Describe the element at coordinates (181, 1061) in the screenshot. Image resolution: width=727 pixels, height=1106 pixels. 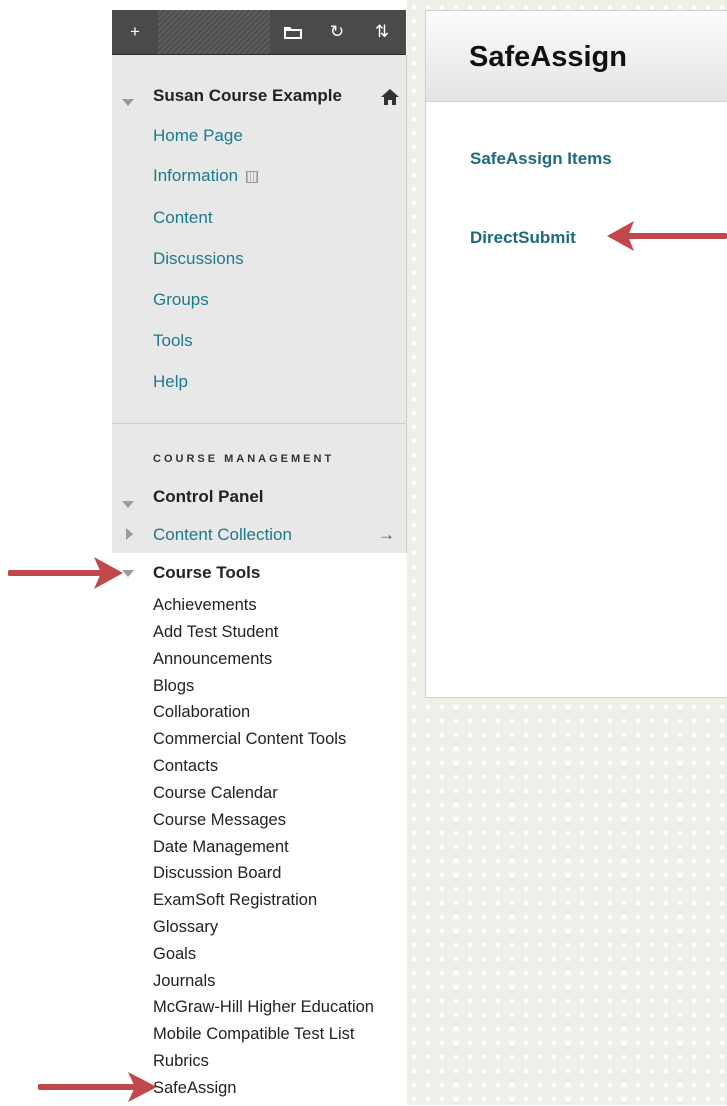
I see `tool-item: Rubrics` at that location.